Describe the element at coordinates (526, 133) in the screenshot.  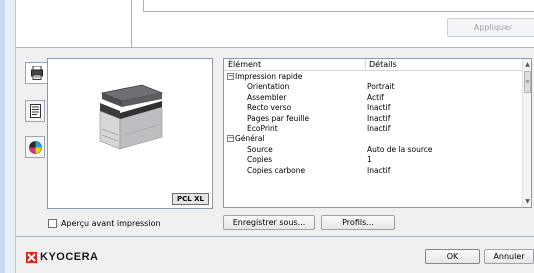
I see `list-scrollbar: ▲ ≡ ▼` at that location.